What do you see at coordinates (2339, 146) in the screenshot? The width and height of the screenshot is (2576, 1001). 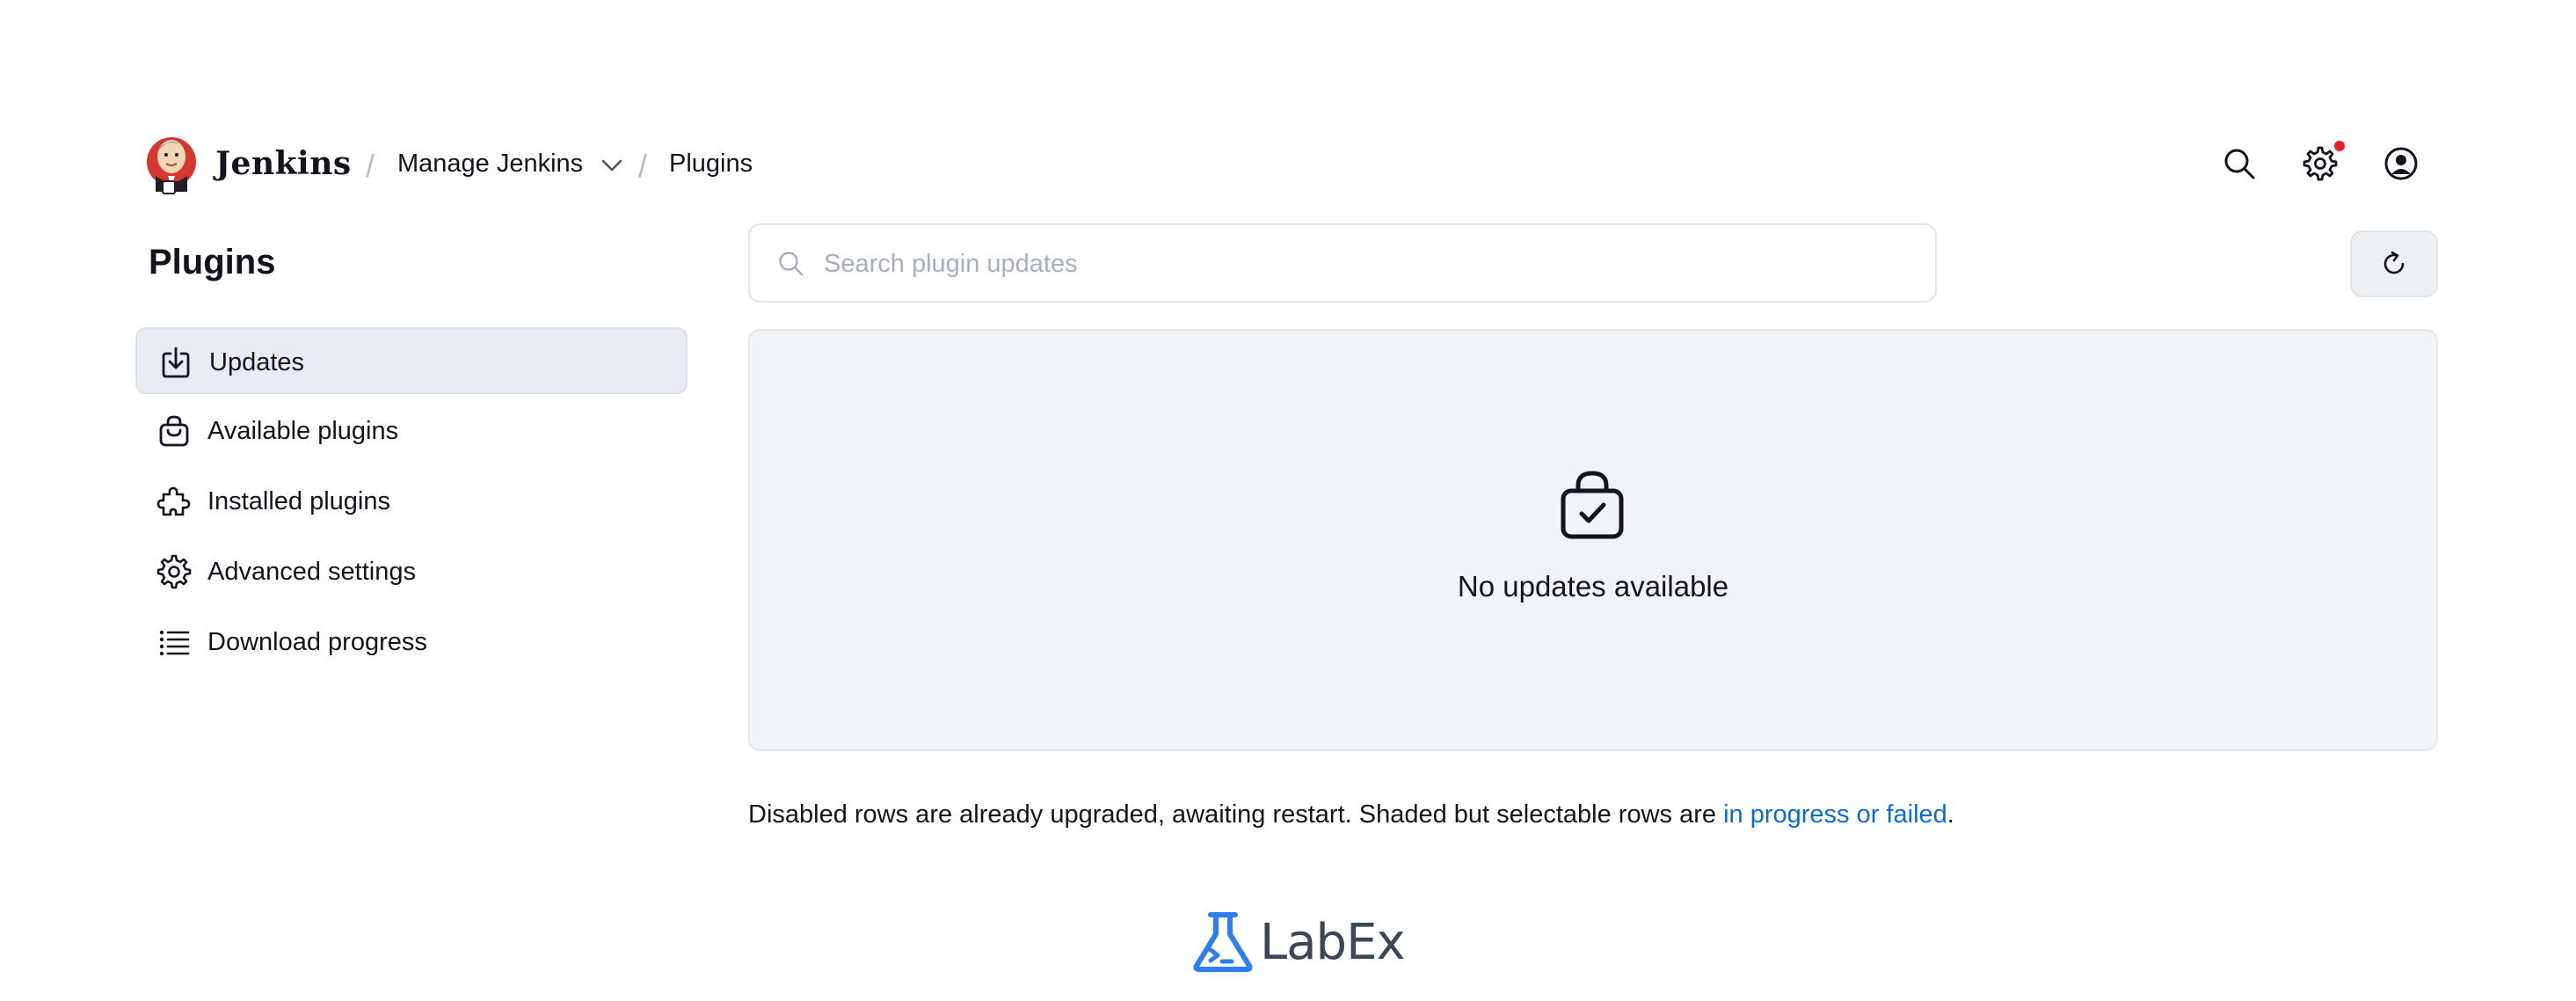 I see `notification-dot` at bounding box center [2339, 146].